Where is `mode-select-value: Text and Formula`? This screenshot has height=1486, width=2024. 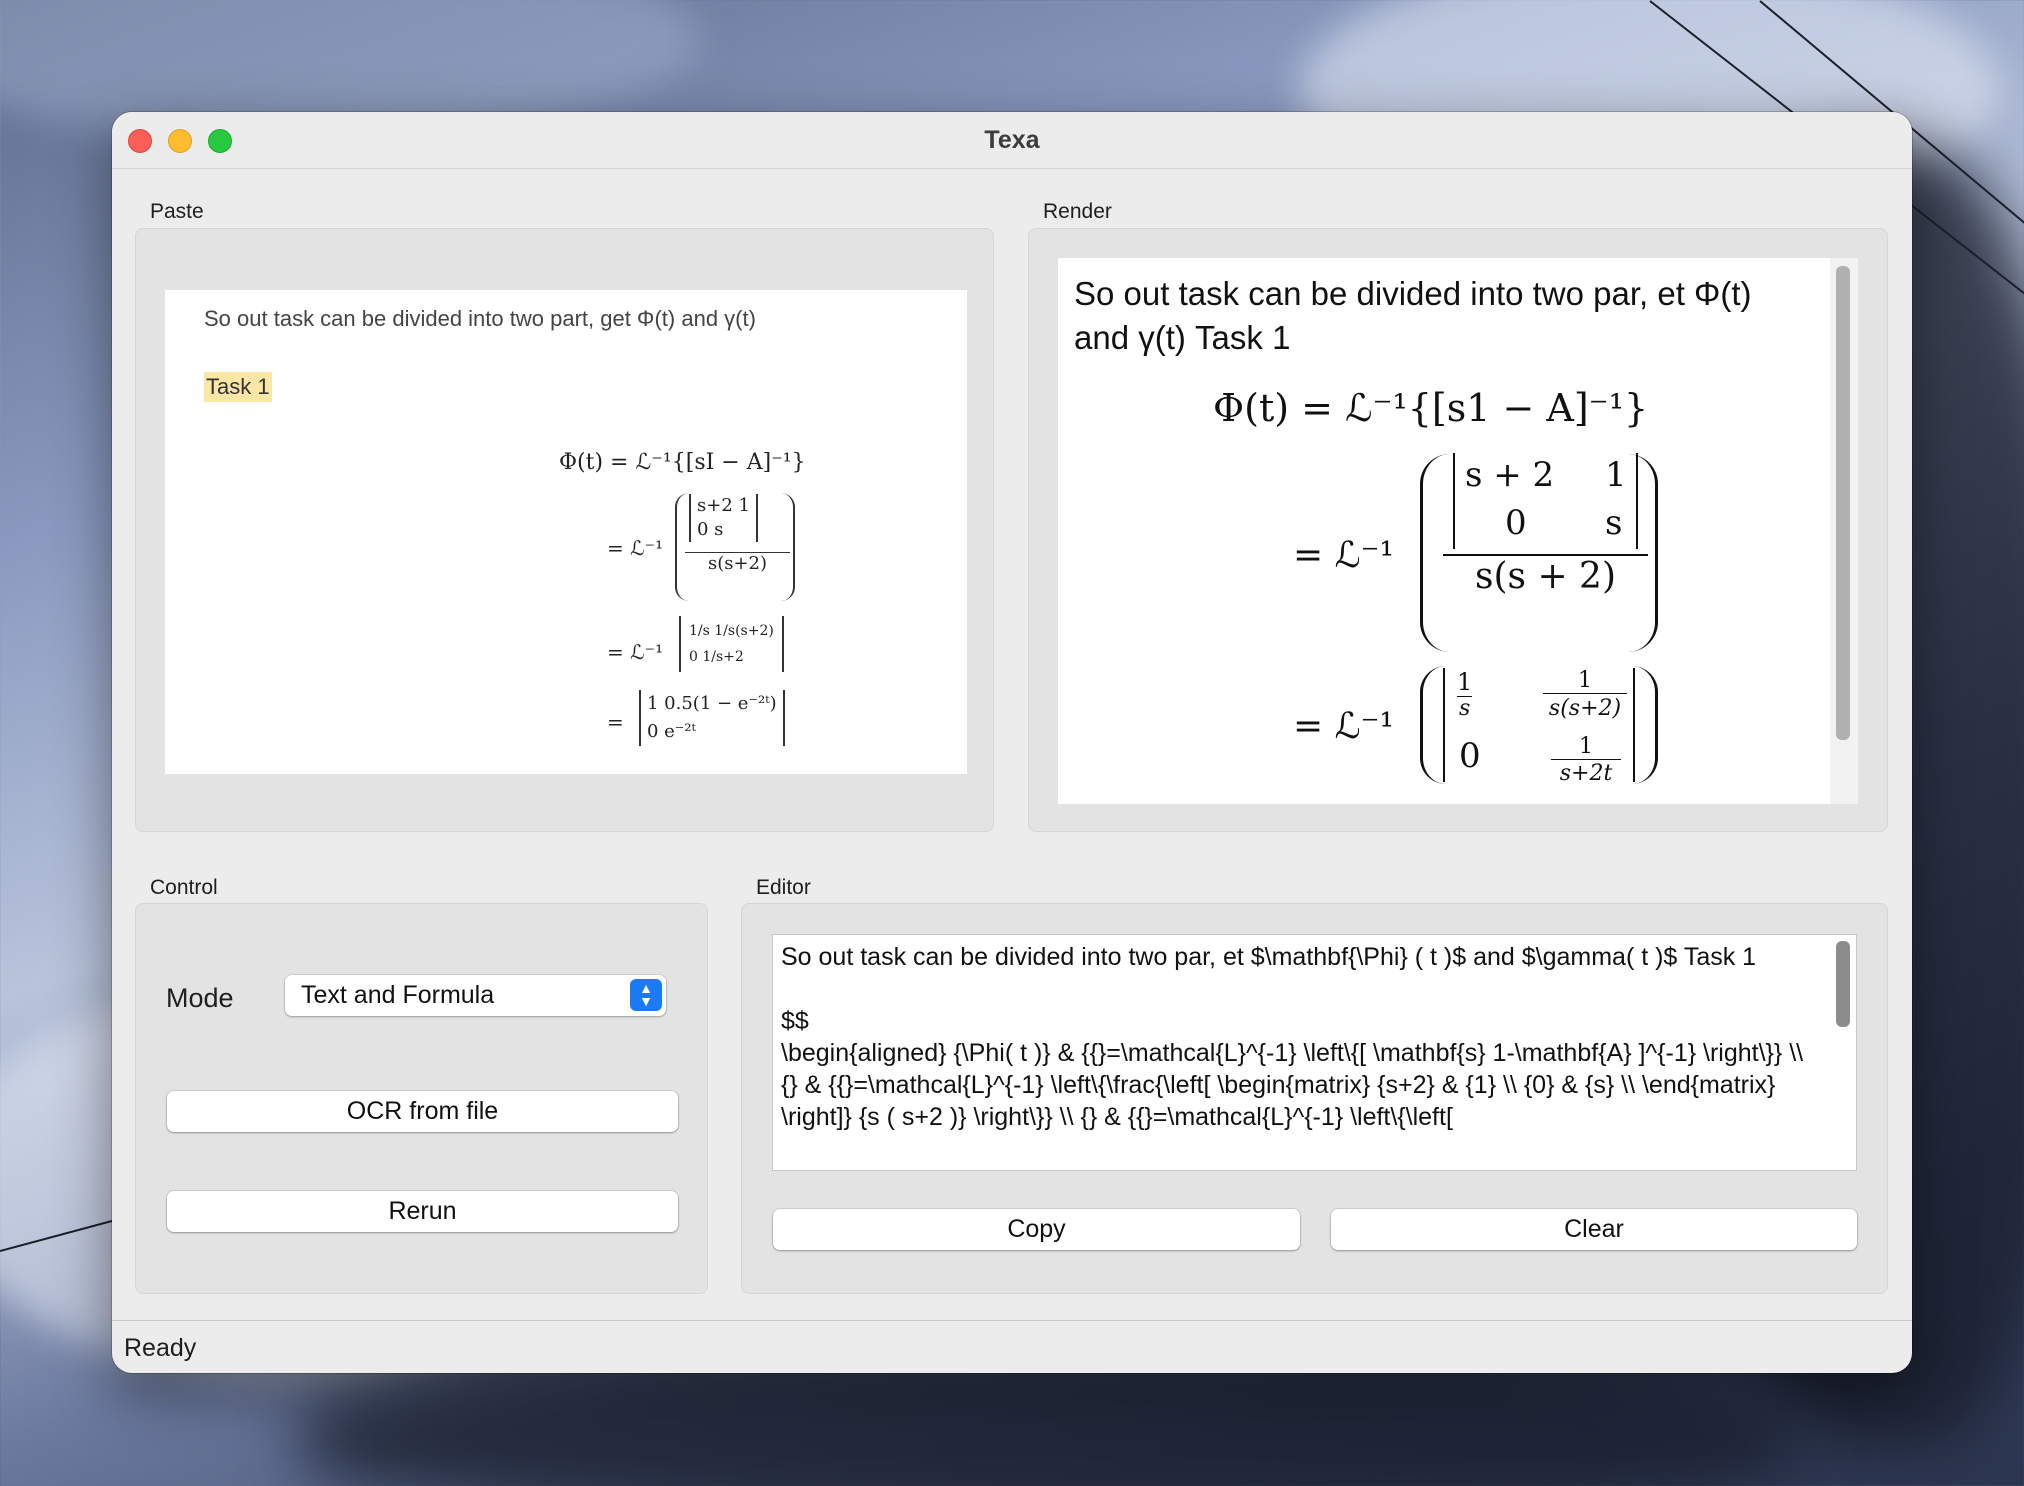 mode-select-value: Text and Formula is located at coordinates (398, 995).